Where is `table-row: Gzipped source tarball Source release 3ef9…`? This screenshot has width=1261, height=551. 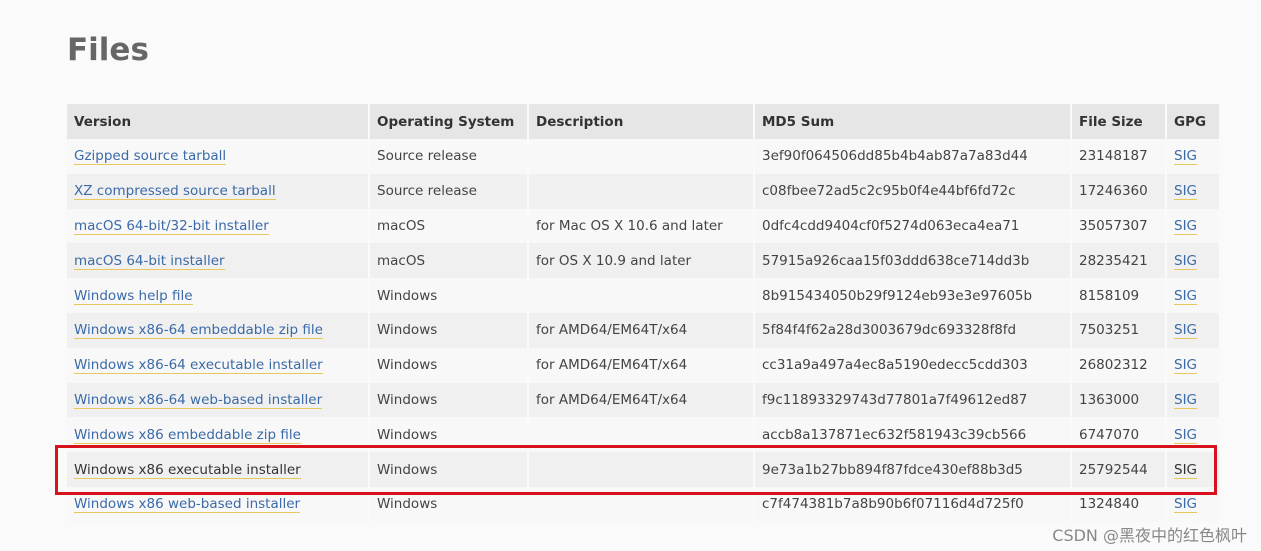 table-row: Gzipped source tarball Source release 3ef9… is located at coordinates (643, 156).